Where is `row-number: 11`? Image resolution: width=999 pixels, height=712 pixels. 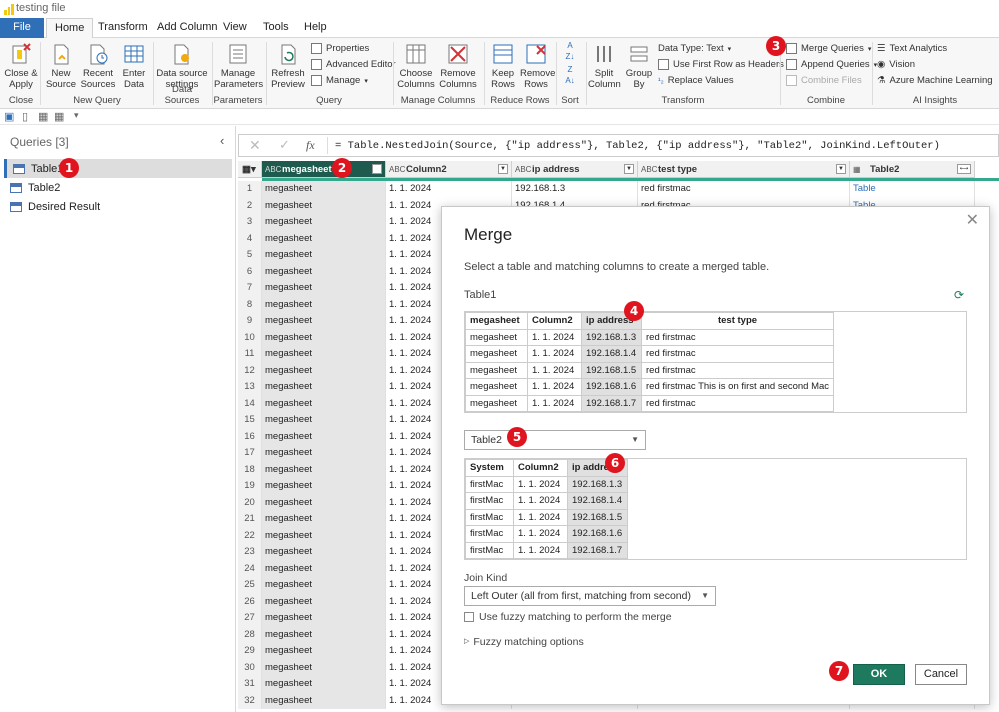 row-number: 11 is located at coordinates (250, 354).